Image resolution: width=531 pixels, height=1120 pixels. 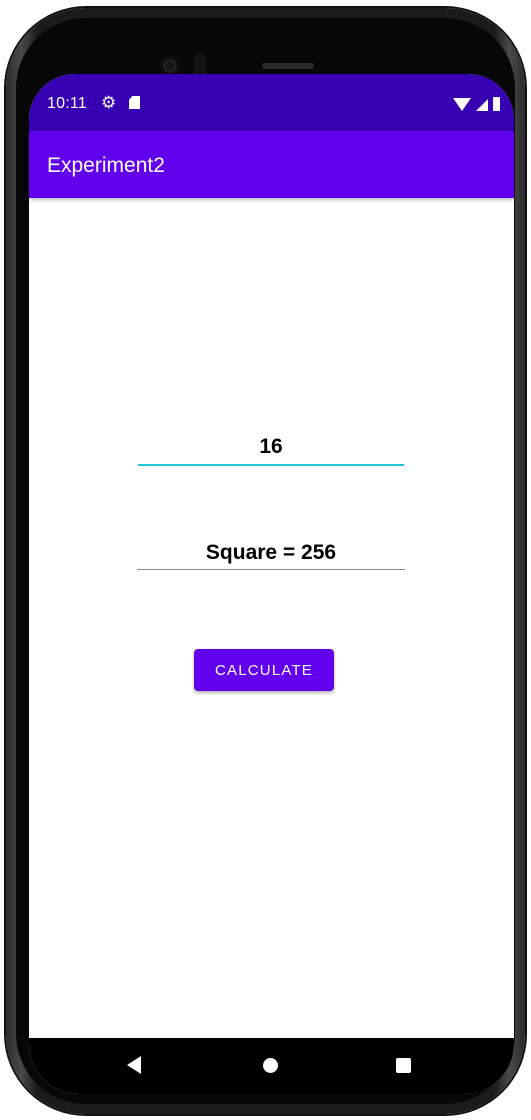 I want to click on calculate-button: CALCULATE, so click(x=264, y=670).